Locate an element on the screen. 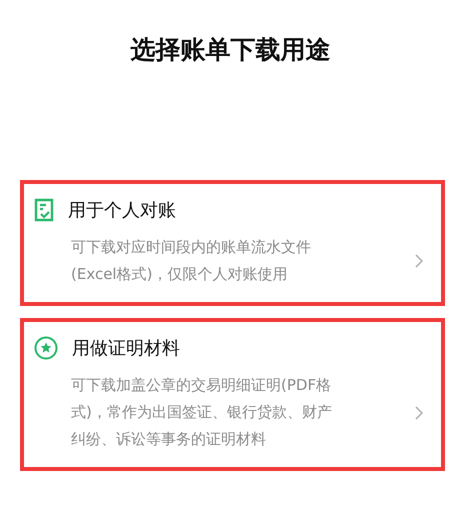  option-description: 可下载对应时间段内的账单流水文件 (Excel格式)，仅限个人对账使用 is located at coordinates (191, 261).